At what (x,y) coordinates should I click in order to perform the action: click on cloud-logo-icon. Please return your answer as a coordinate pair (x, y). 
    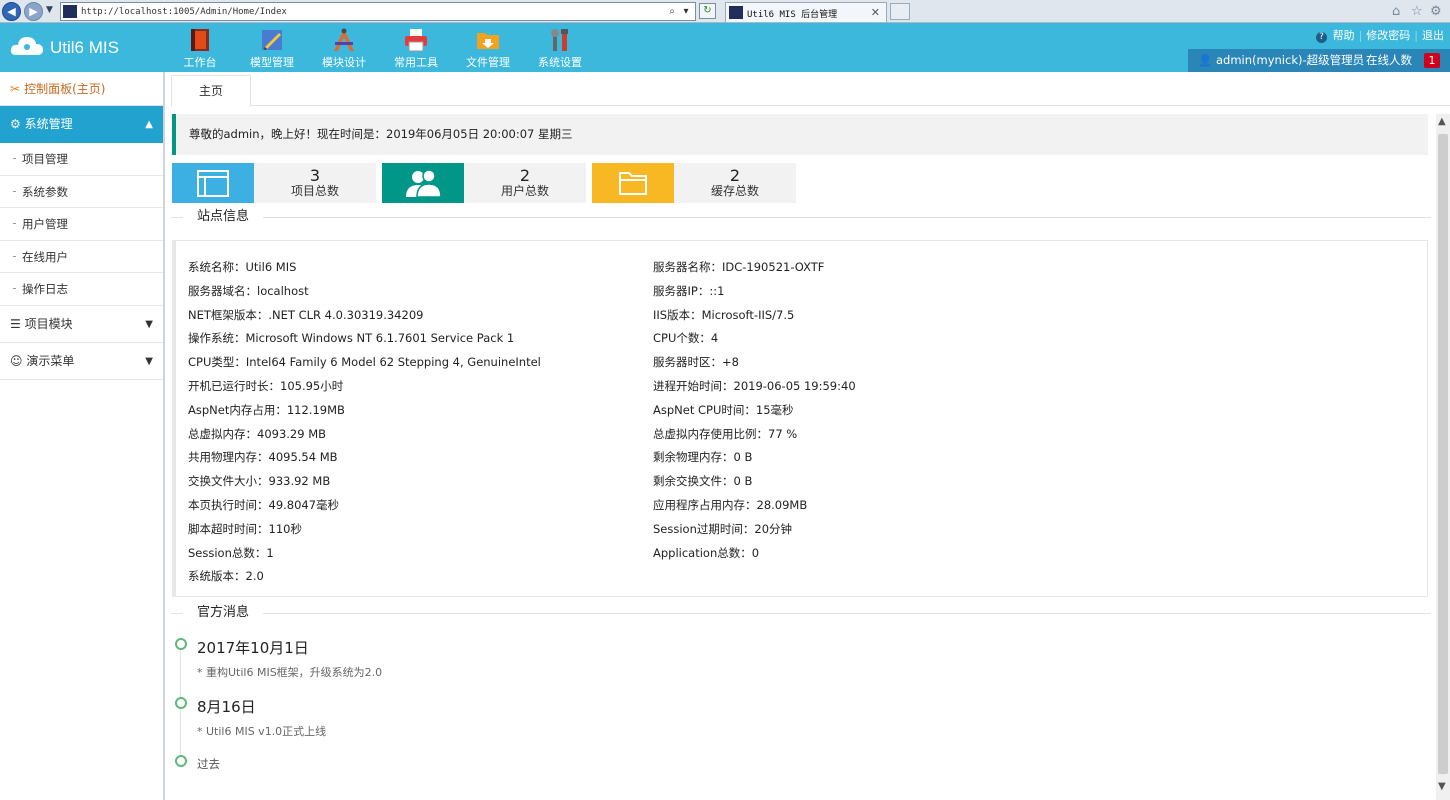
    Looking at the image, I should click on (26, 46).